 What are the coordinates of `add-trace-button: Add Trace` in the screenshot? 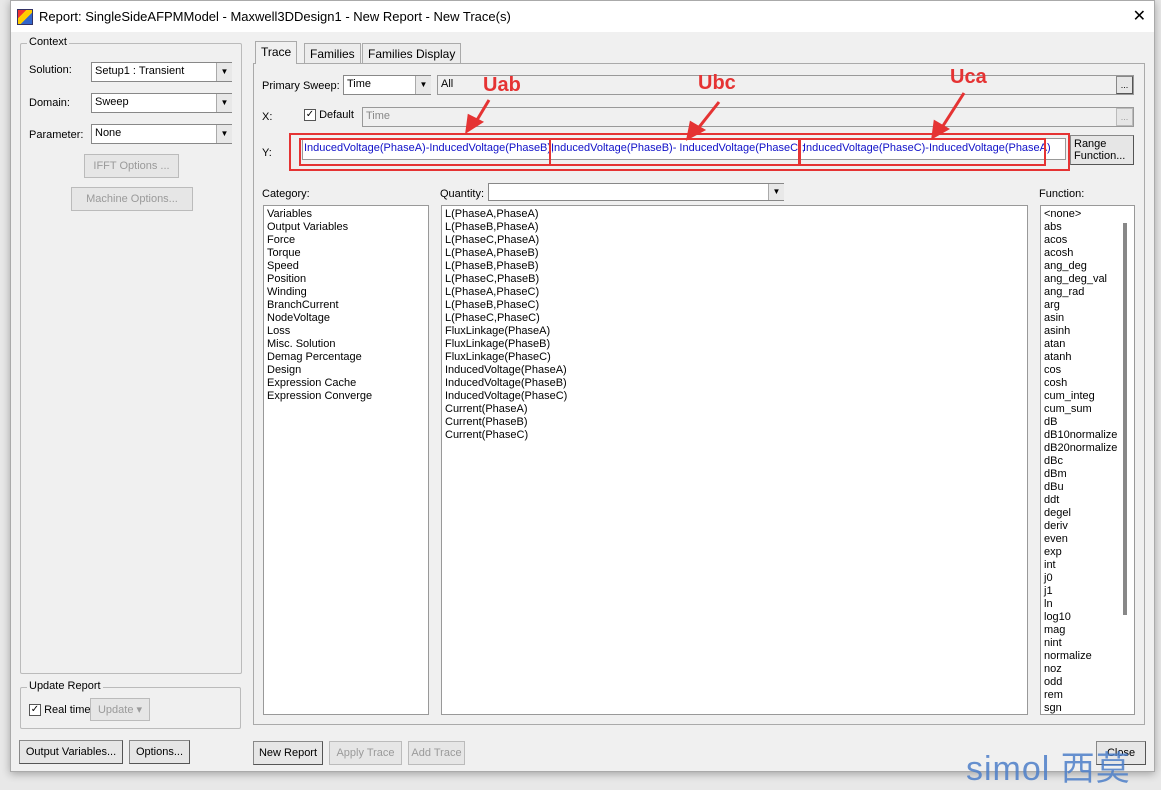 It's located at (436, 753).